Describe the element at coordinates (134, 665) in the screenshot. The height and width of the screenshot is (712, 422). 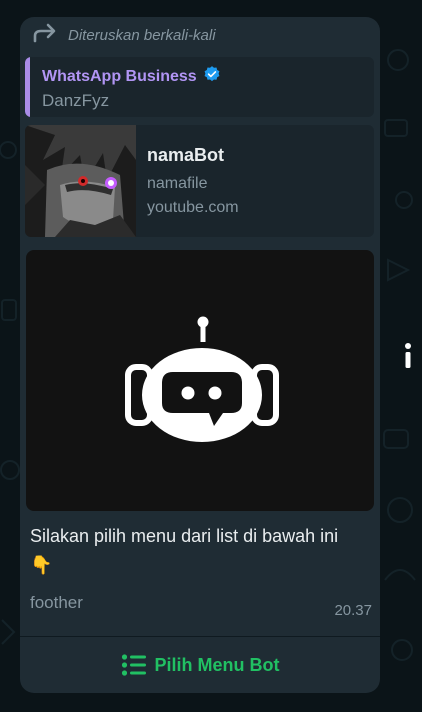
I see `list-icon` at that location.